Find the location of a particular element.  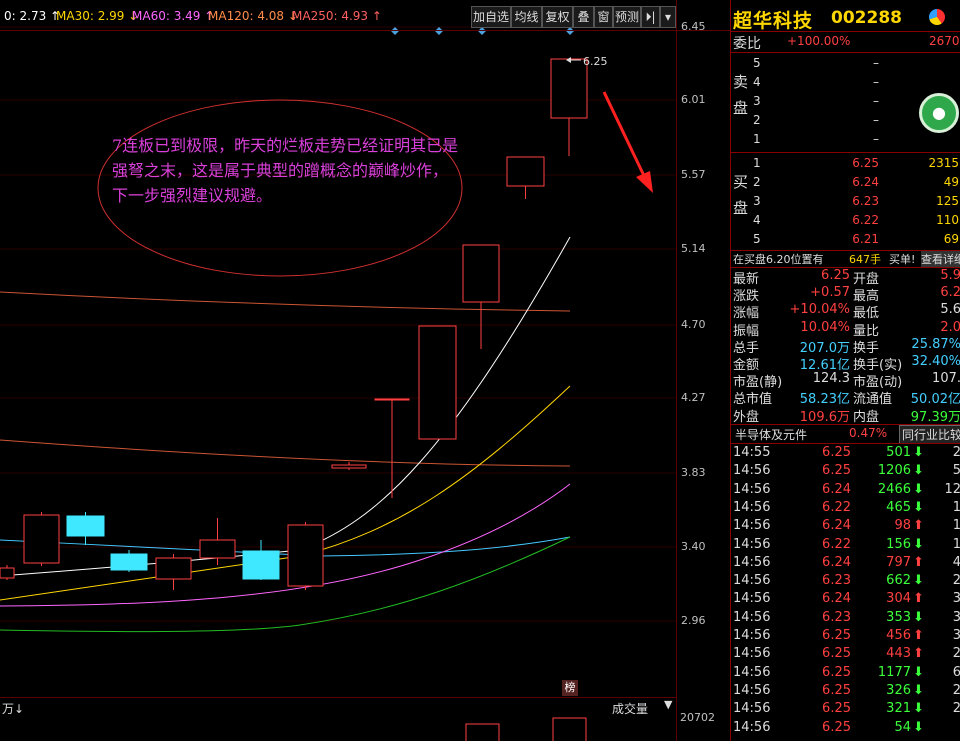

tick-volume: 456 is located at coordinates (898, 635).